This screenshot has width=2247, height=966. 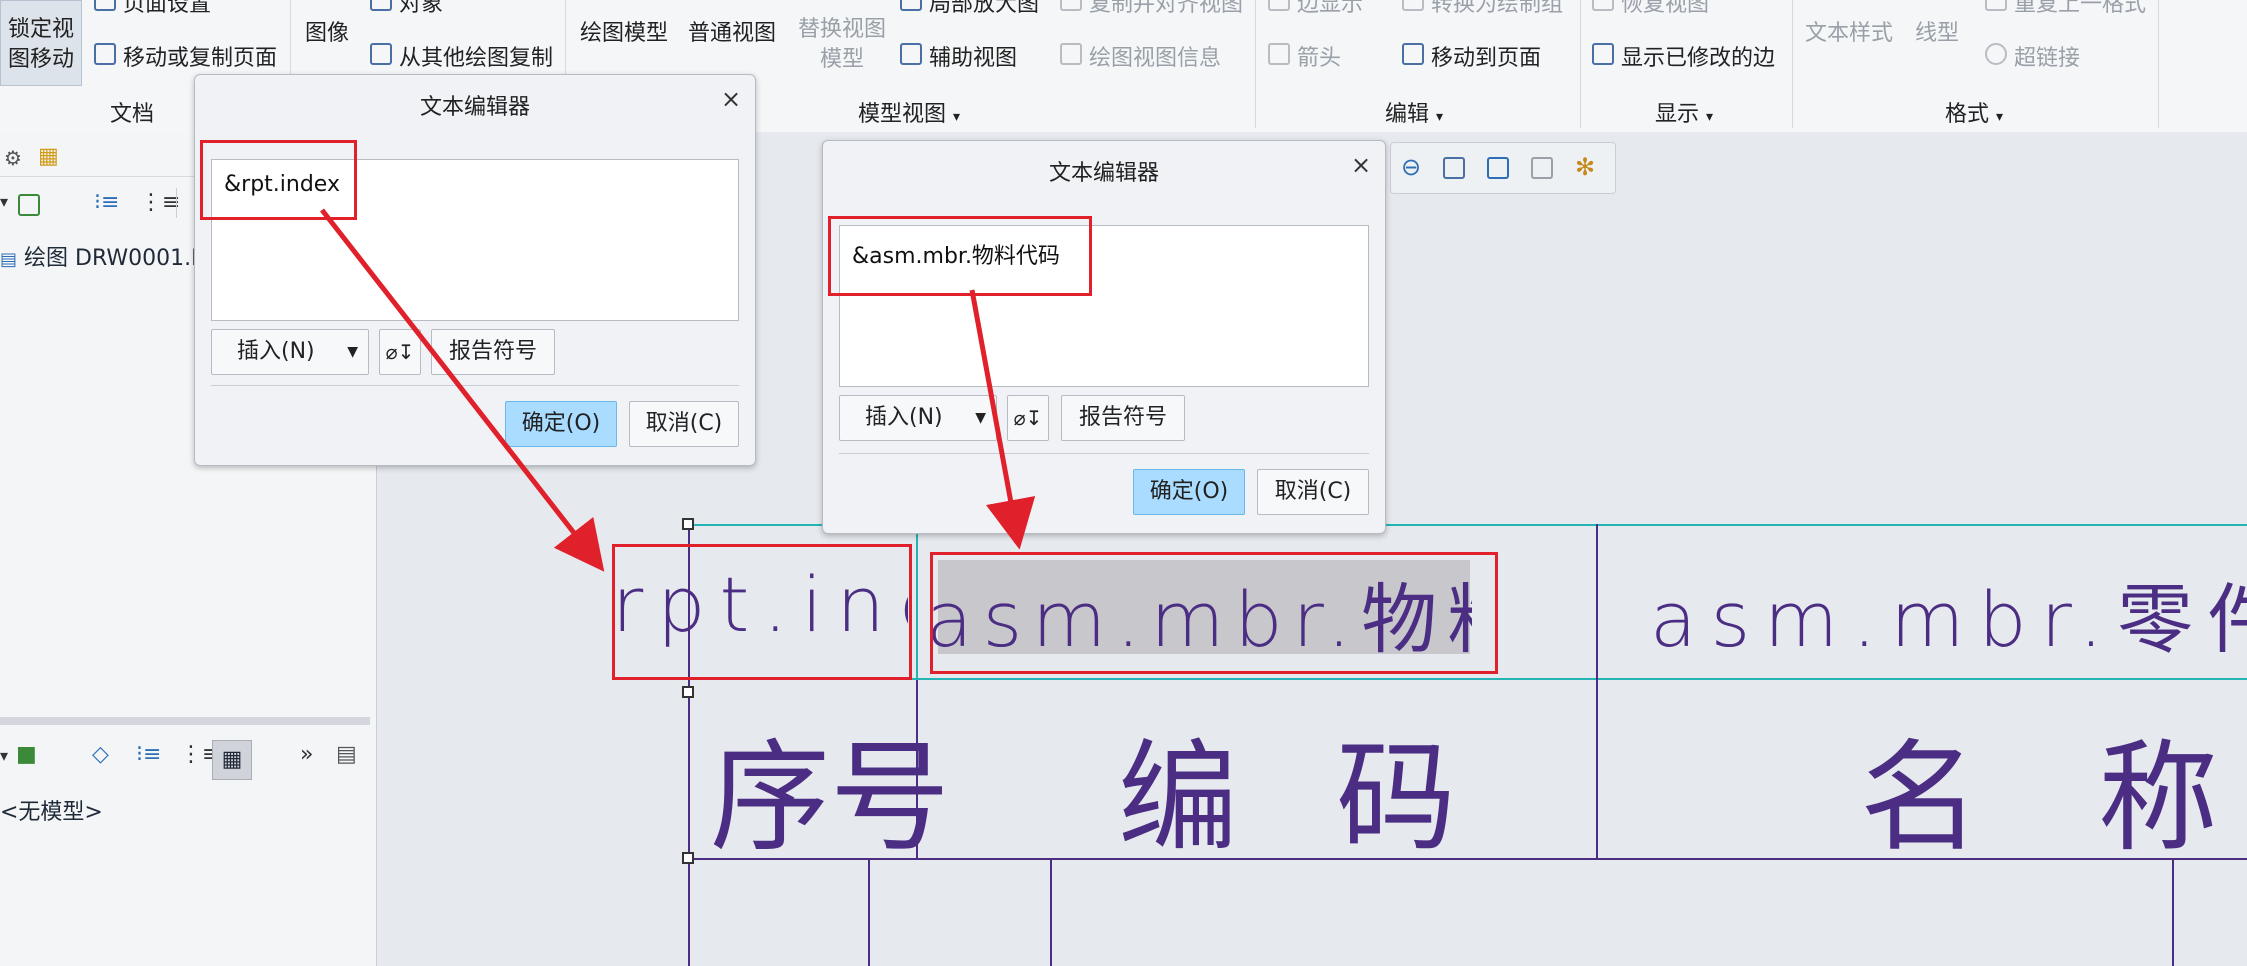 What do you see at coordinates (678, 390) in the screenshot?
I see `annotation-arrows` at bounding box center [678, 390].